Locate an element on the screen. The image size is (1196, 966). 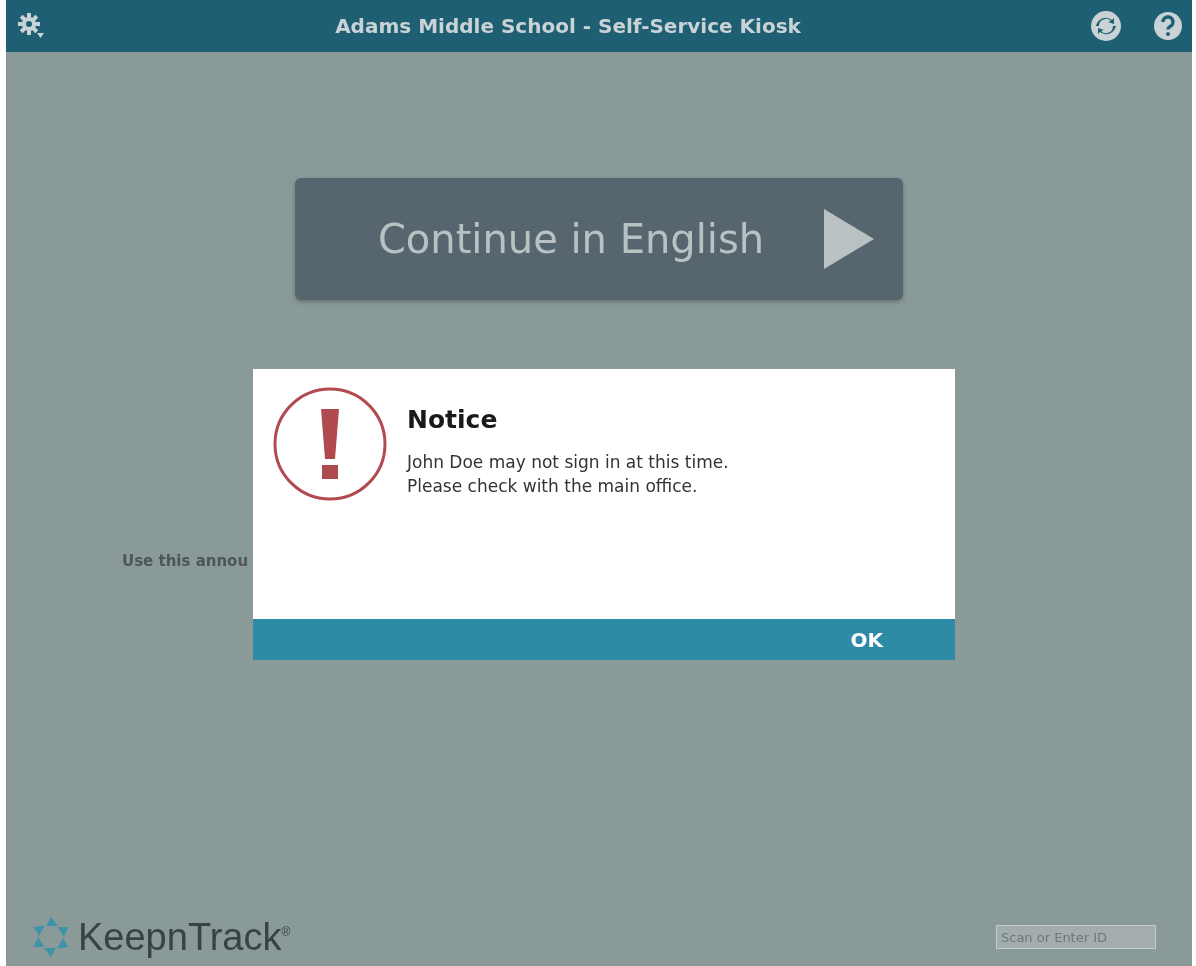
ok-button: OK is located at coordinates (604, 639).